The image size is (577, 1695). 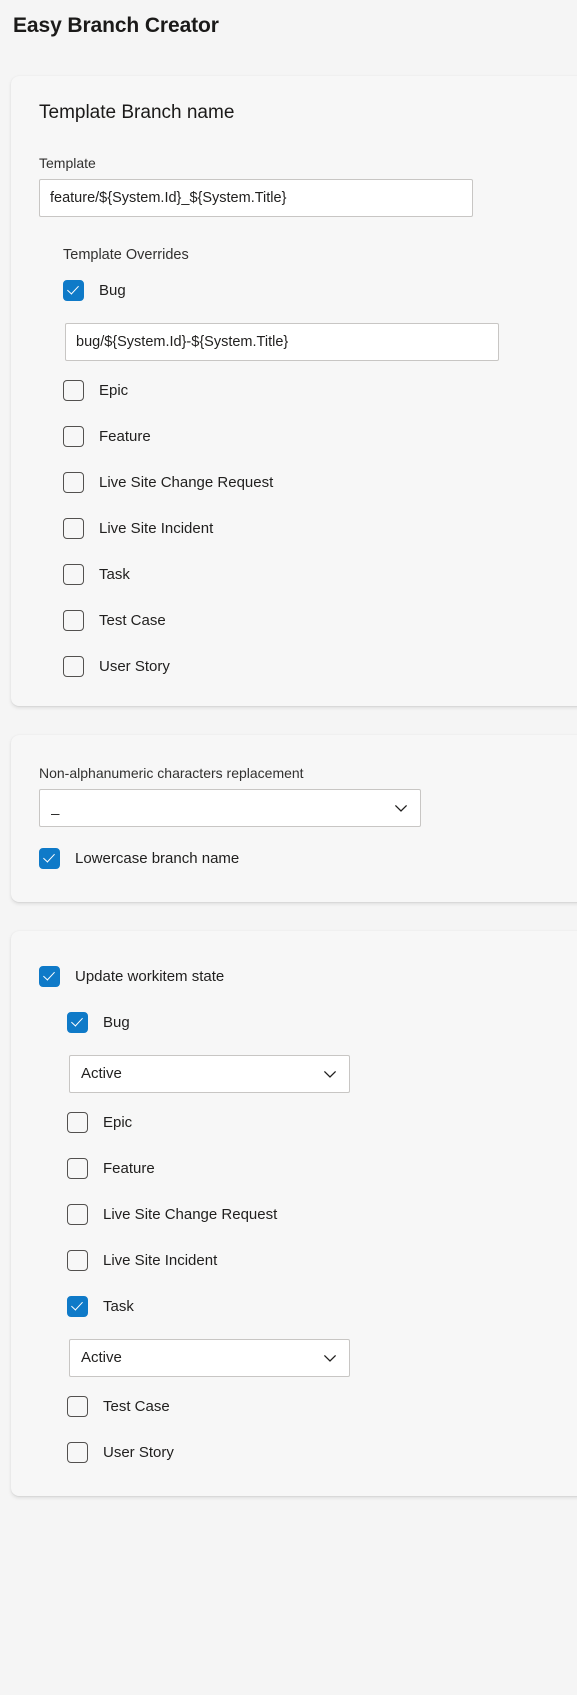 I want to click on state-select-bug-value: Active, so click(x=101, y=1074).